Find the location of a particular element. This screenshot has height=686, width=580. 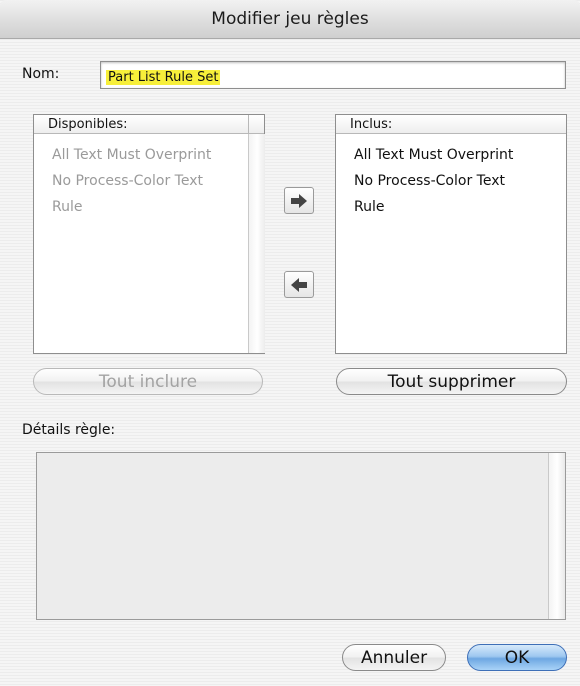

add-rule-button is located at coordinates (299, 200).